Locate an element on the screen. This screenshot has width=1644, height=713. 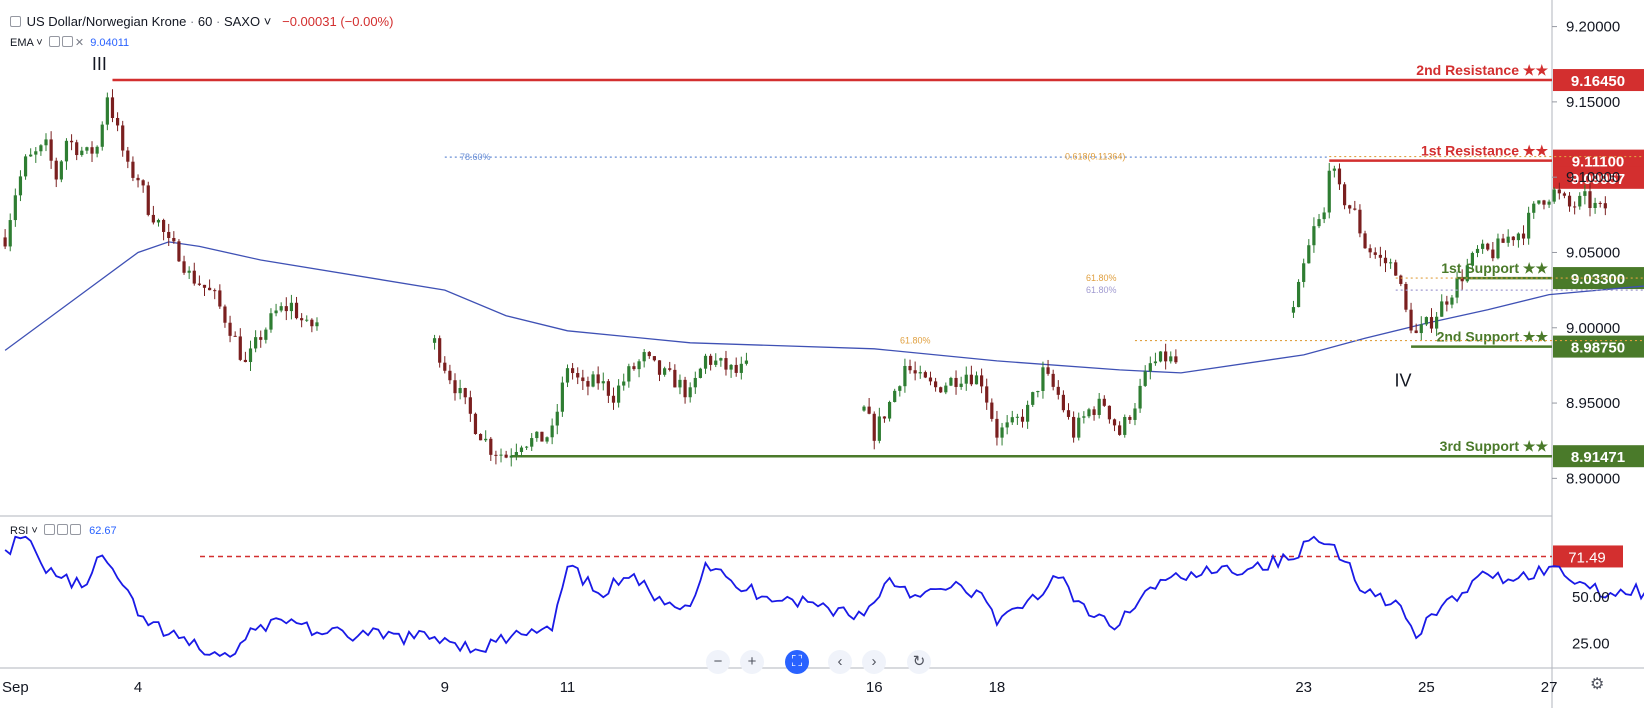
level-price-label: 9.03300 is located at coordinates (1598, 279).